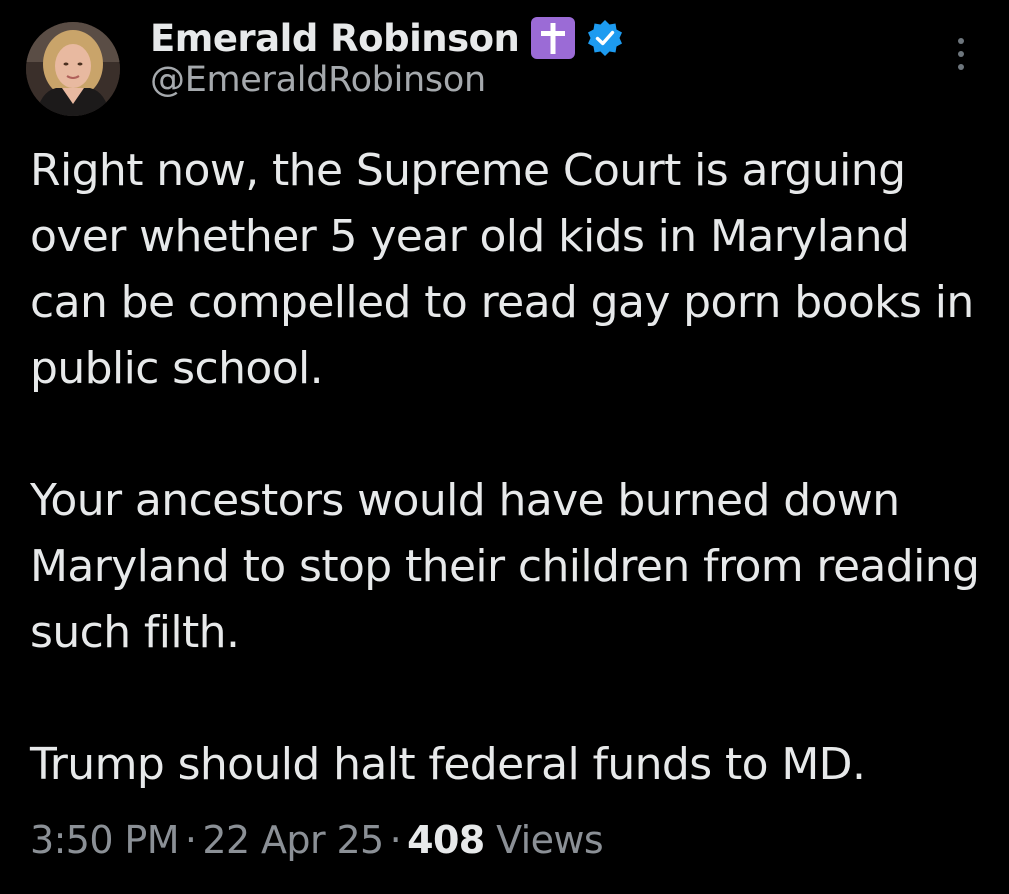  I want to click on tweet-time: 3:50 PM, so click(105, 840).